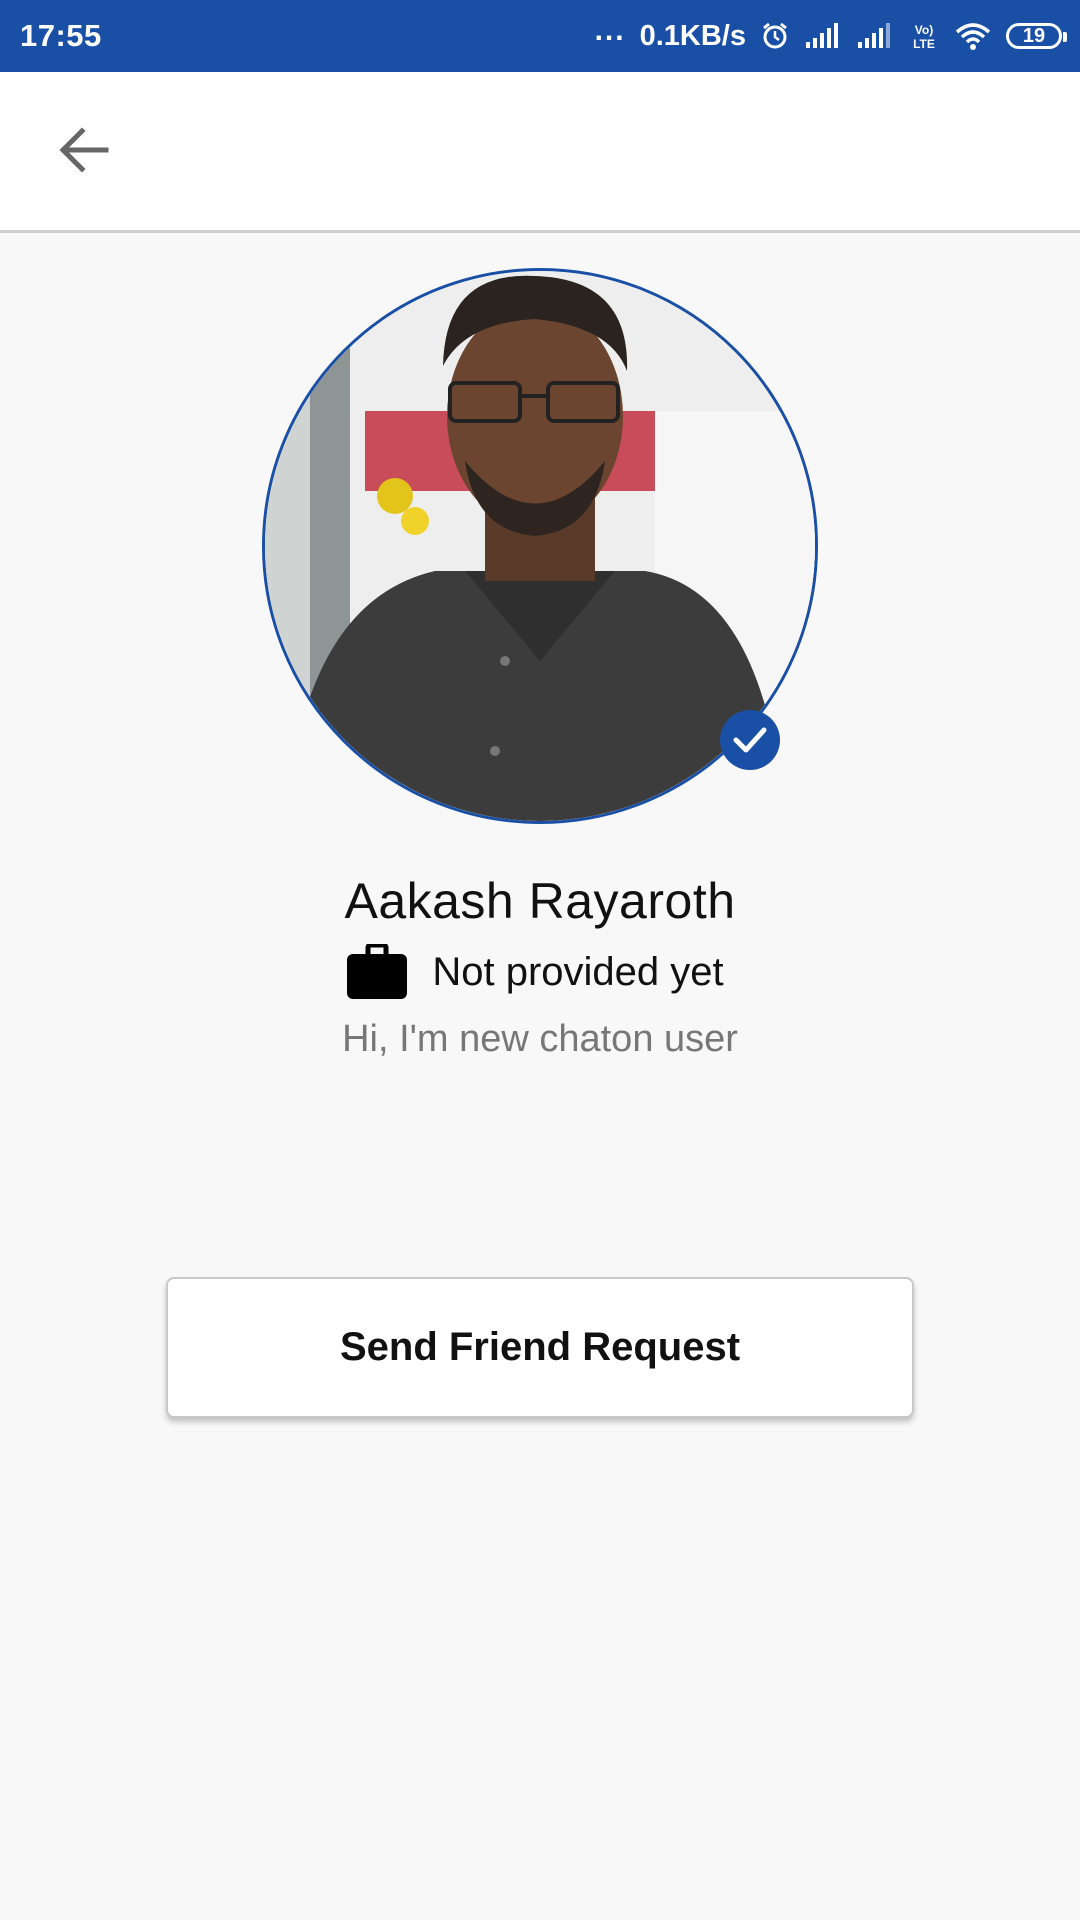 The width and height of the screenshot is (1080, 1920). What do you see at coordinates (540, 546) in the screenshot?
I see `profile-avatar-container` at bounding box center [540, 546].